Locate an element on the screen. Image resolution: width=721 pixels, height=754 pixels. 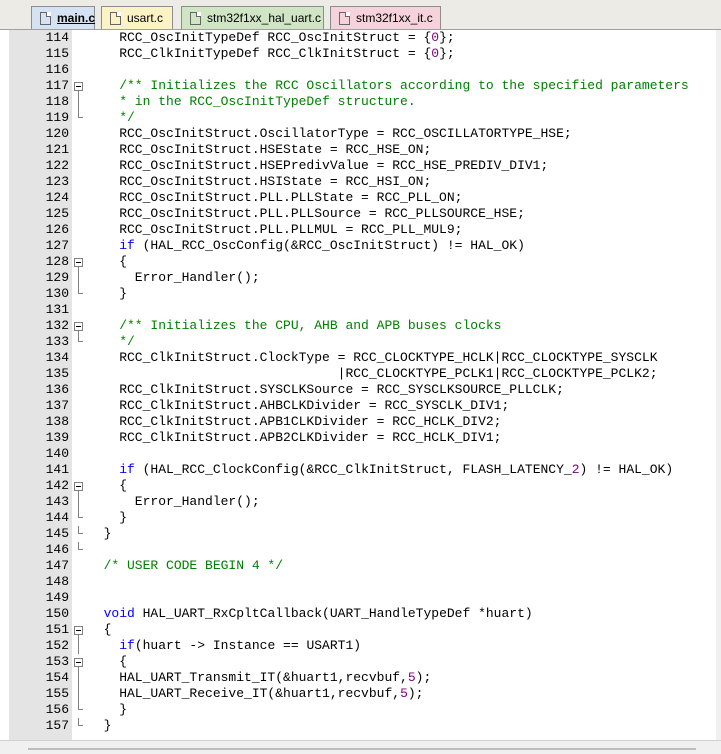
line-number: 152 is located at coordinates (57, 645).